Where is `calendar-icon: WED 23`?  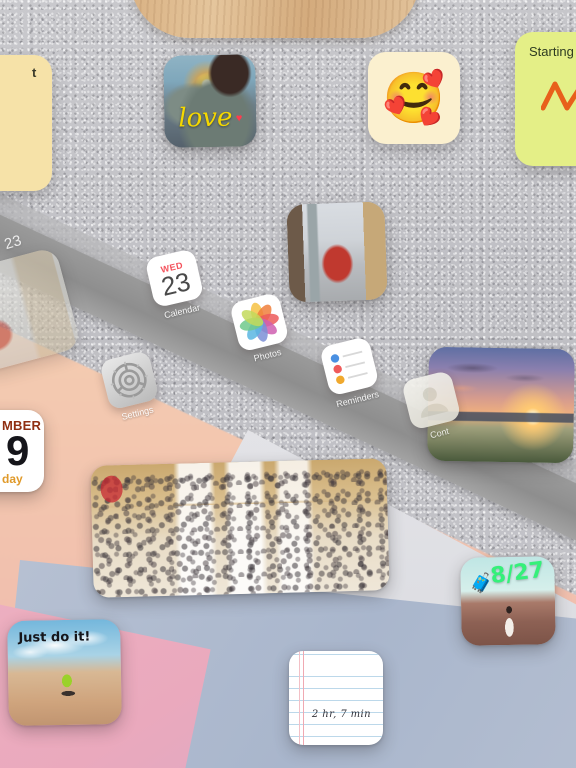
calendar-icon: WED 23 is located at coordinates (174, 278).